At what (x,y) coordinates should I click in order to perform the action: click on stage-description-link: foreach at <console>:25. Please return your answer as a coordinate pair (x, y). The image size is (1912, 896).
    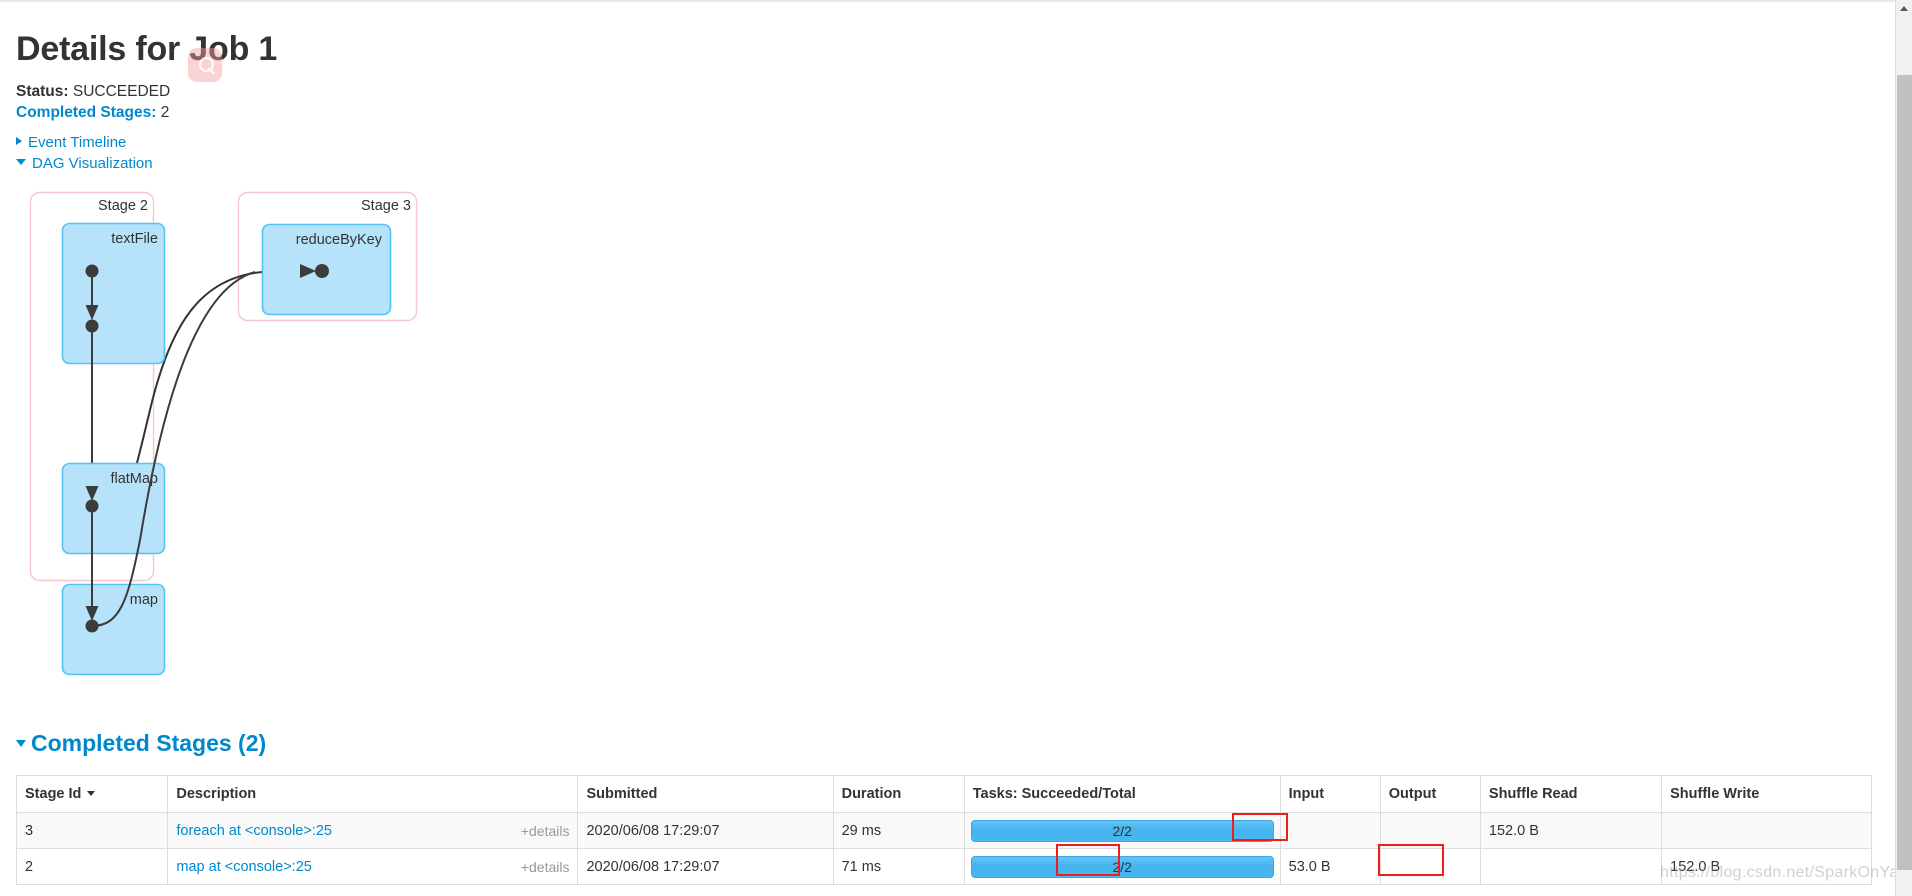
    Looking at the image, I should click on (254, 831).